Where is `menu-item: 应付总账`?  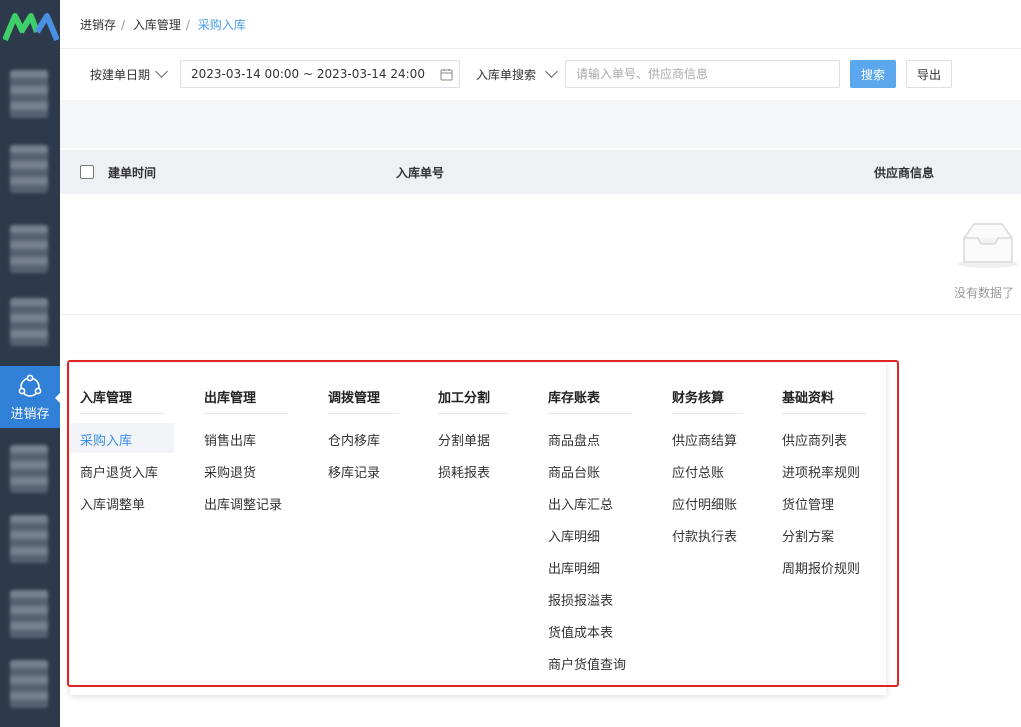 menu-item: 应付总账 is located at coordinates (698, 471).